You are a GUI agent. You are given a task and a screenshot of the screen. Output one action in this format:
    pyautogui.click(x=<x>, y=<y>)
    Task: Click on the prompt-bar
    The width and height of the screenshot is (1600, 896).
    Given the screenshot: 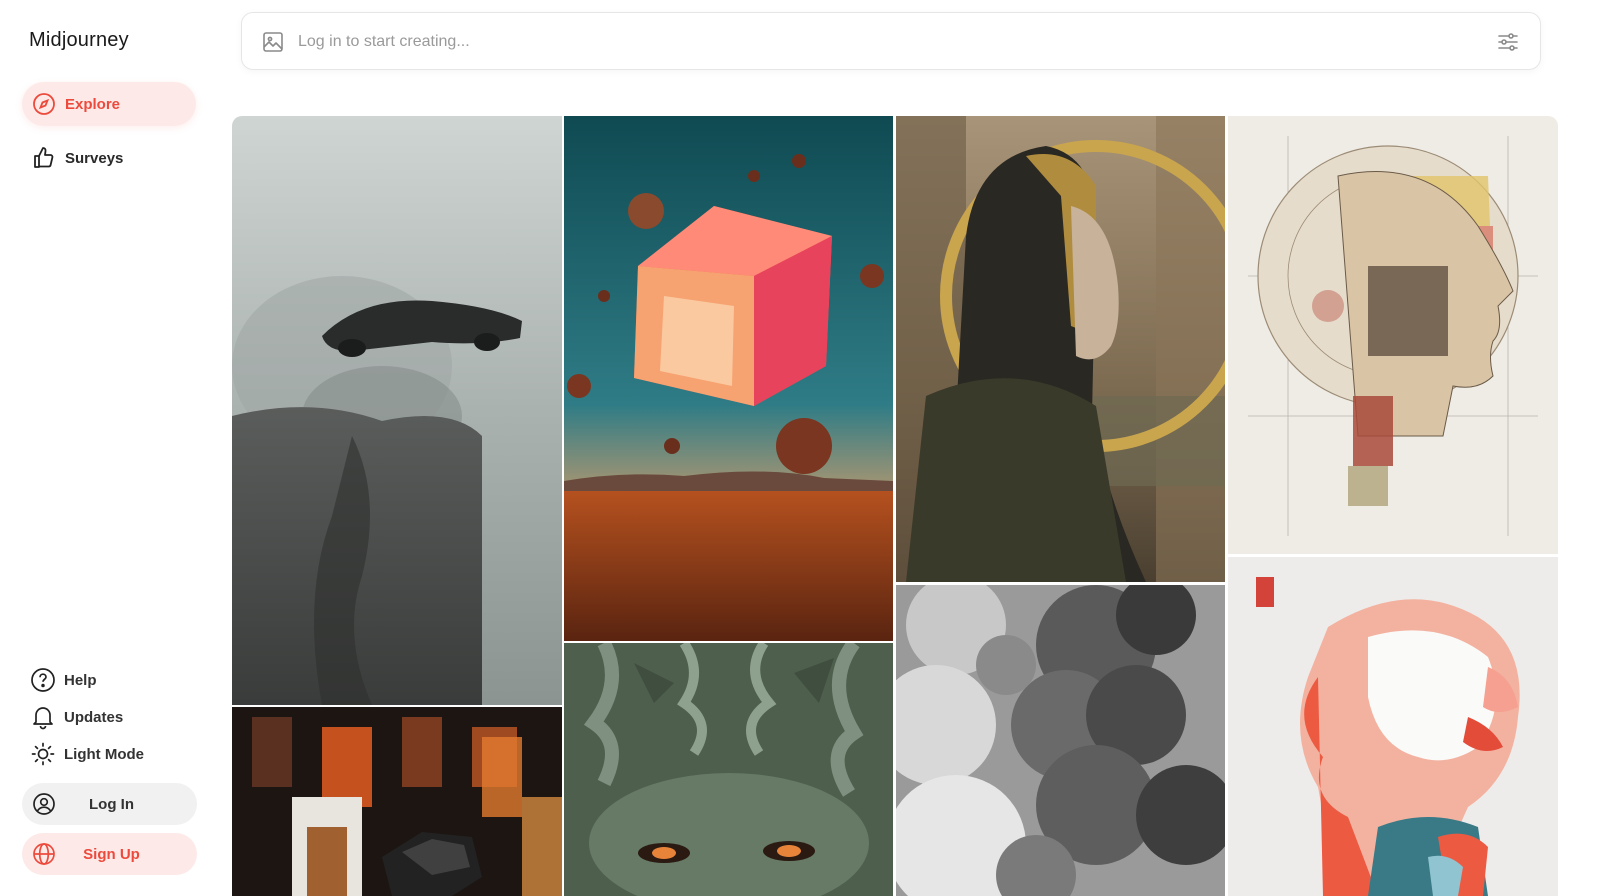 What is the action you would take?
    pyautogui.click(x=891, y=41)
    